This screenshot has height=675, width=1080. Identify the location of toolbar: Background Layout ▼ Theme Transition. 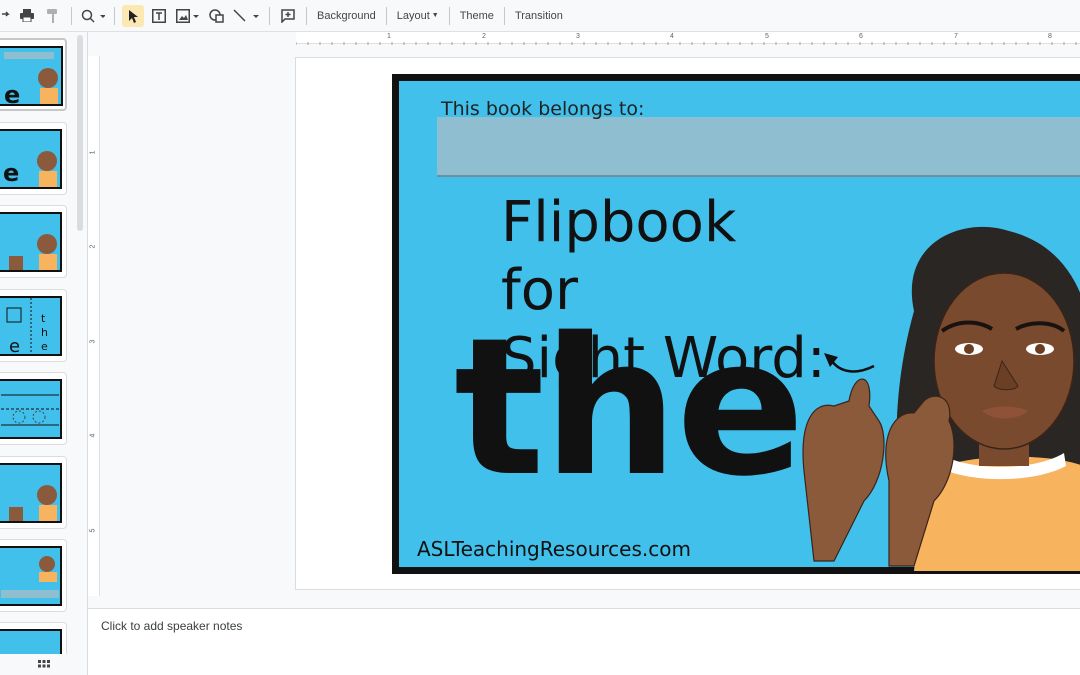
(540, 16).